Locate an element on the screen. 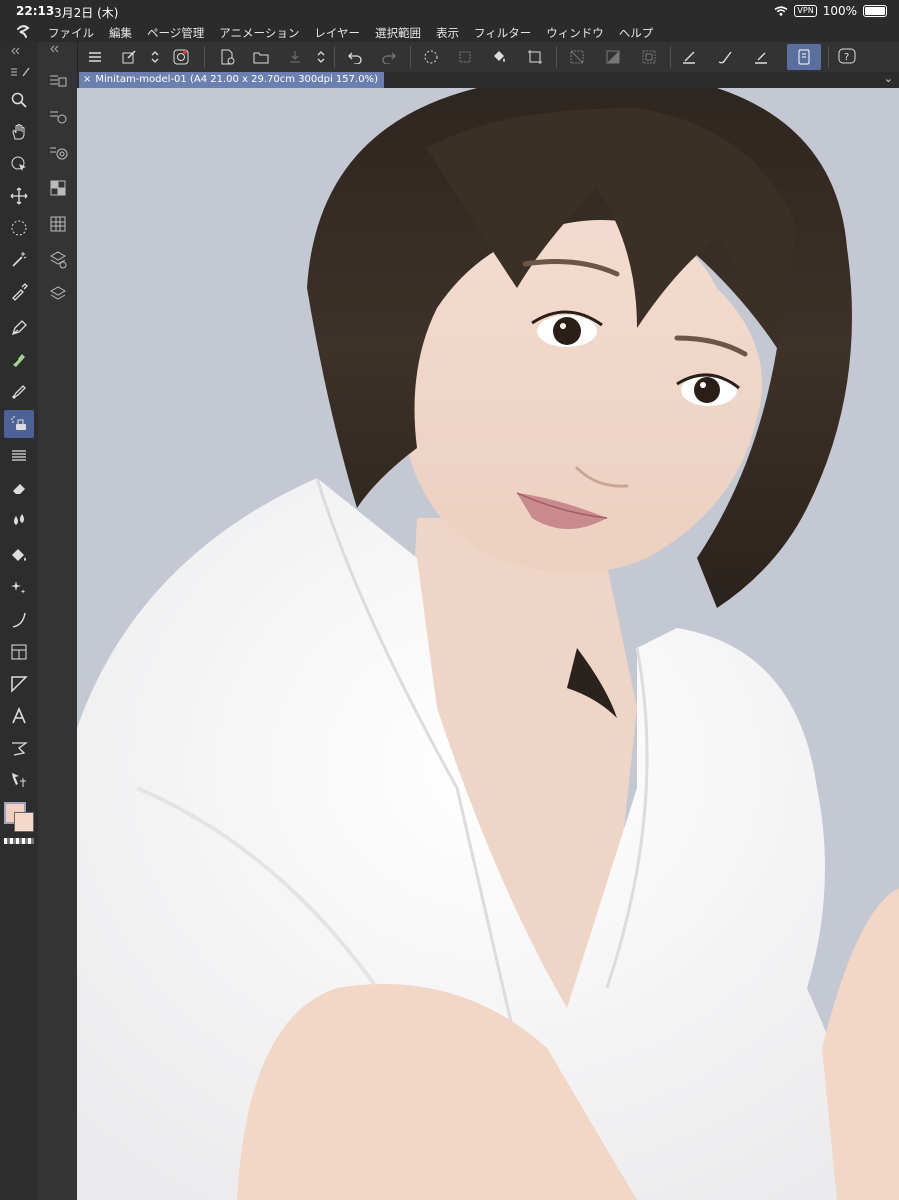 The height and width of the screenshot is (1200, 899). status-time: 22:13 is located at coordinates (35, 11).